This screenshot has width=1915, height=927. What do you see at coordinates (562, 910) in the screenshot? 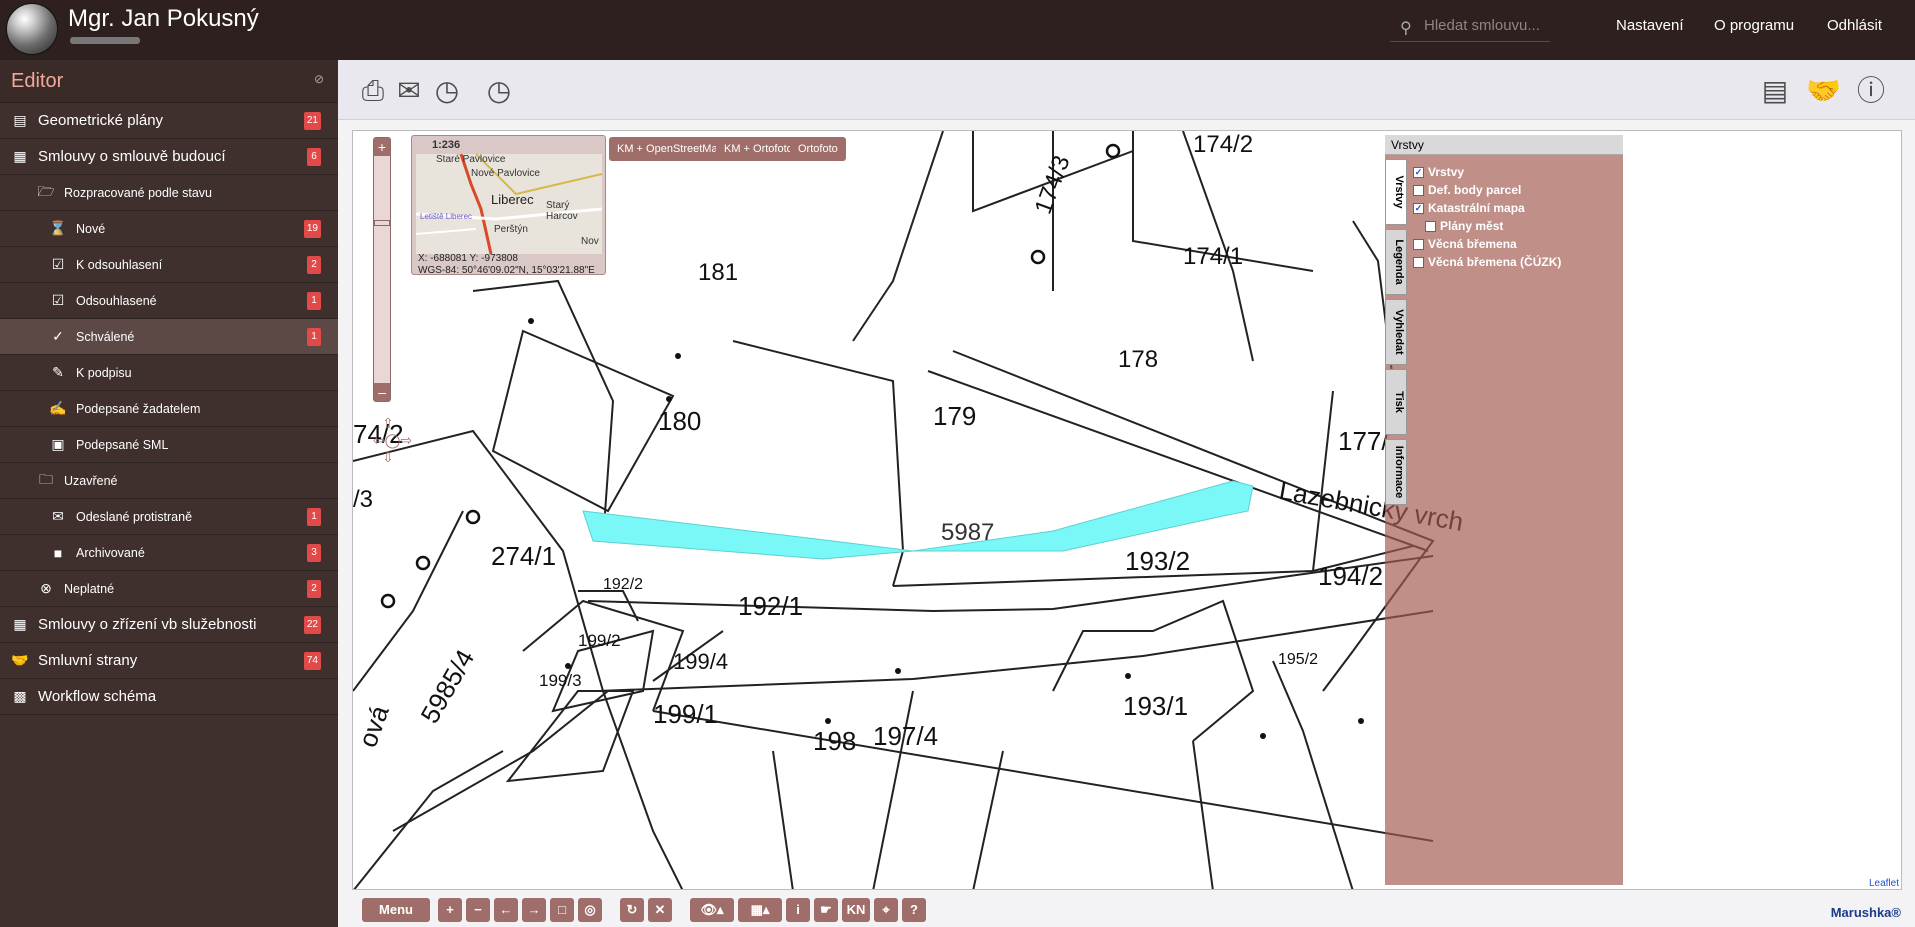
I see `zoom-extent-icon: □` at bounding box center [562, 910].